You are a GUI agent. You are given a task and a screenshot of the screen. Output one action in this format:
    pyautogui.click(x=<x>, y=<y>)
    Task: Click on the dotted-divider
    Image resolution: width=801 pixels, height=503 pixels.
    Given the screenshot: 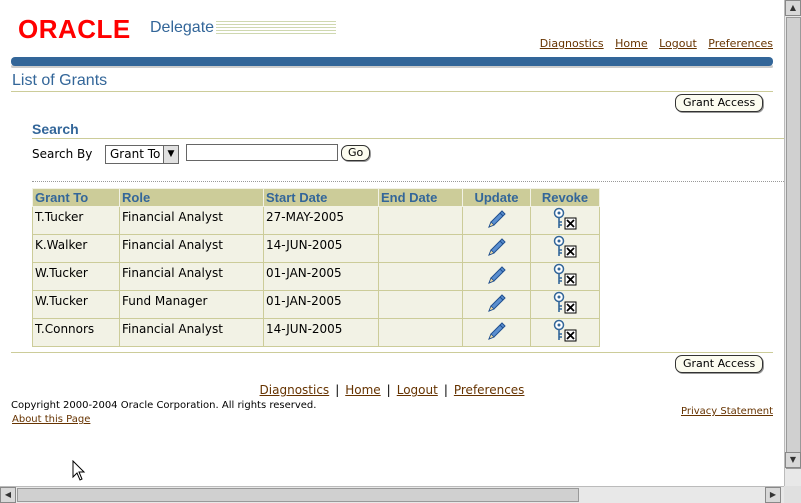 What is the action you would take?
    pyautogui.click(x=408, y=181)
    